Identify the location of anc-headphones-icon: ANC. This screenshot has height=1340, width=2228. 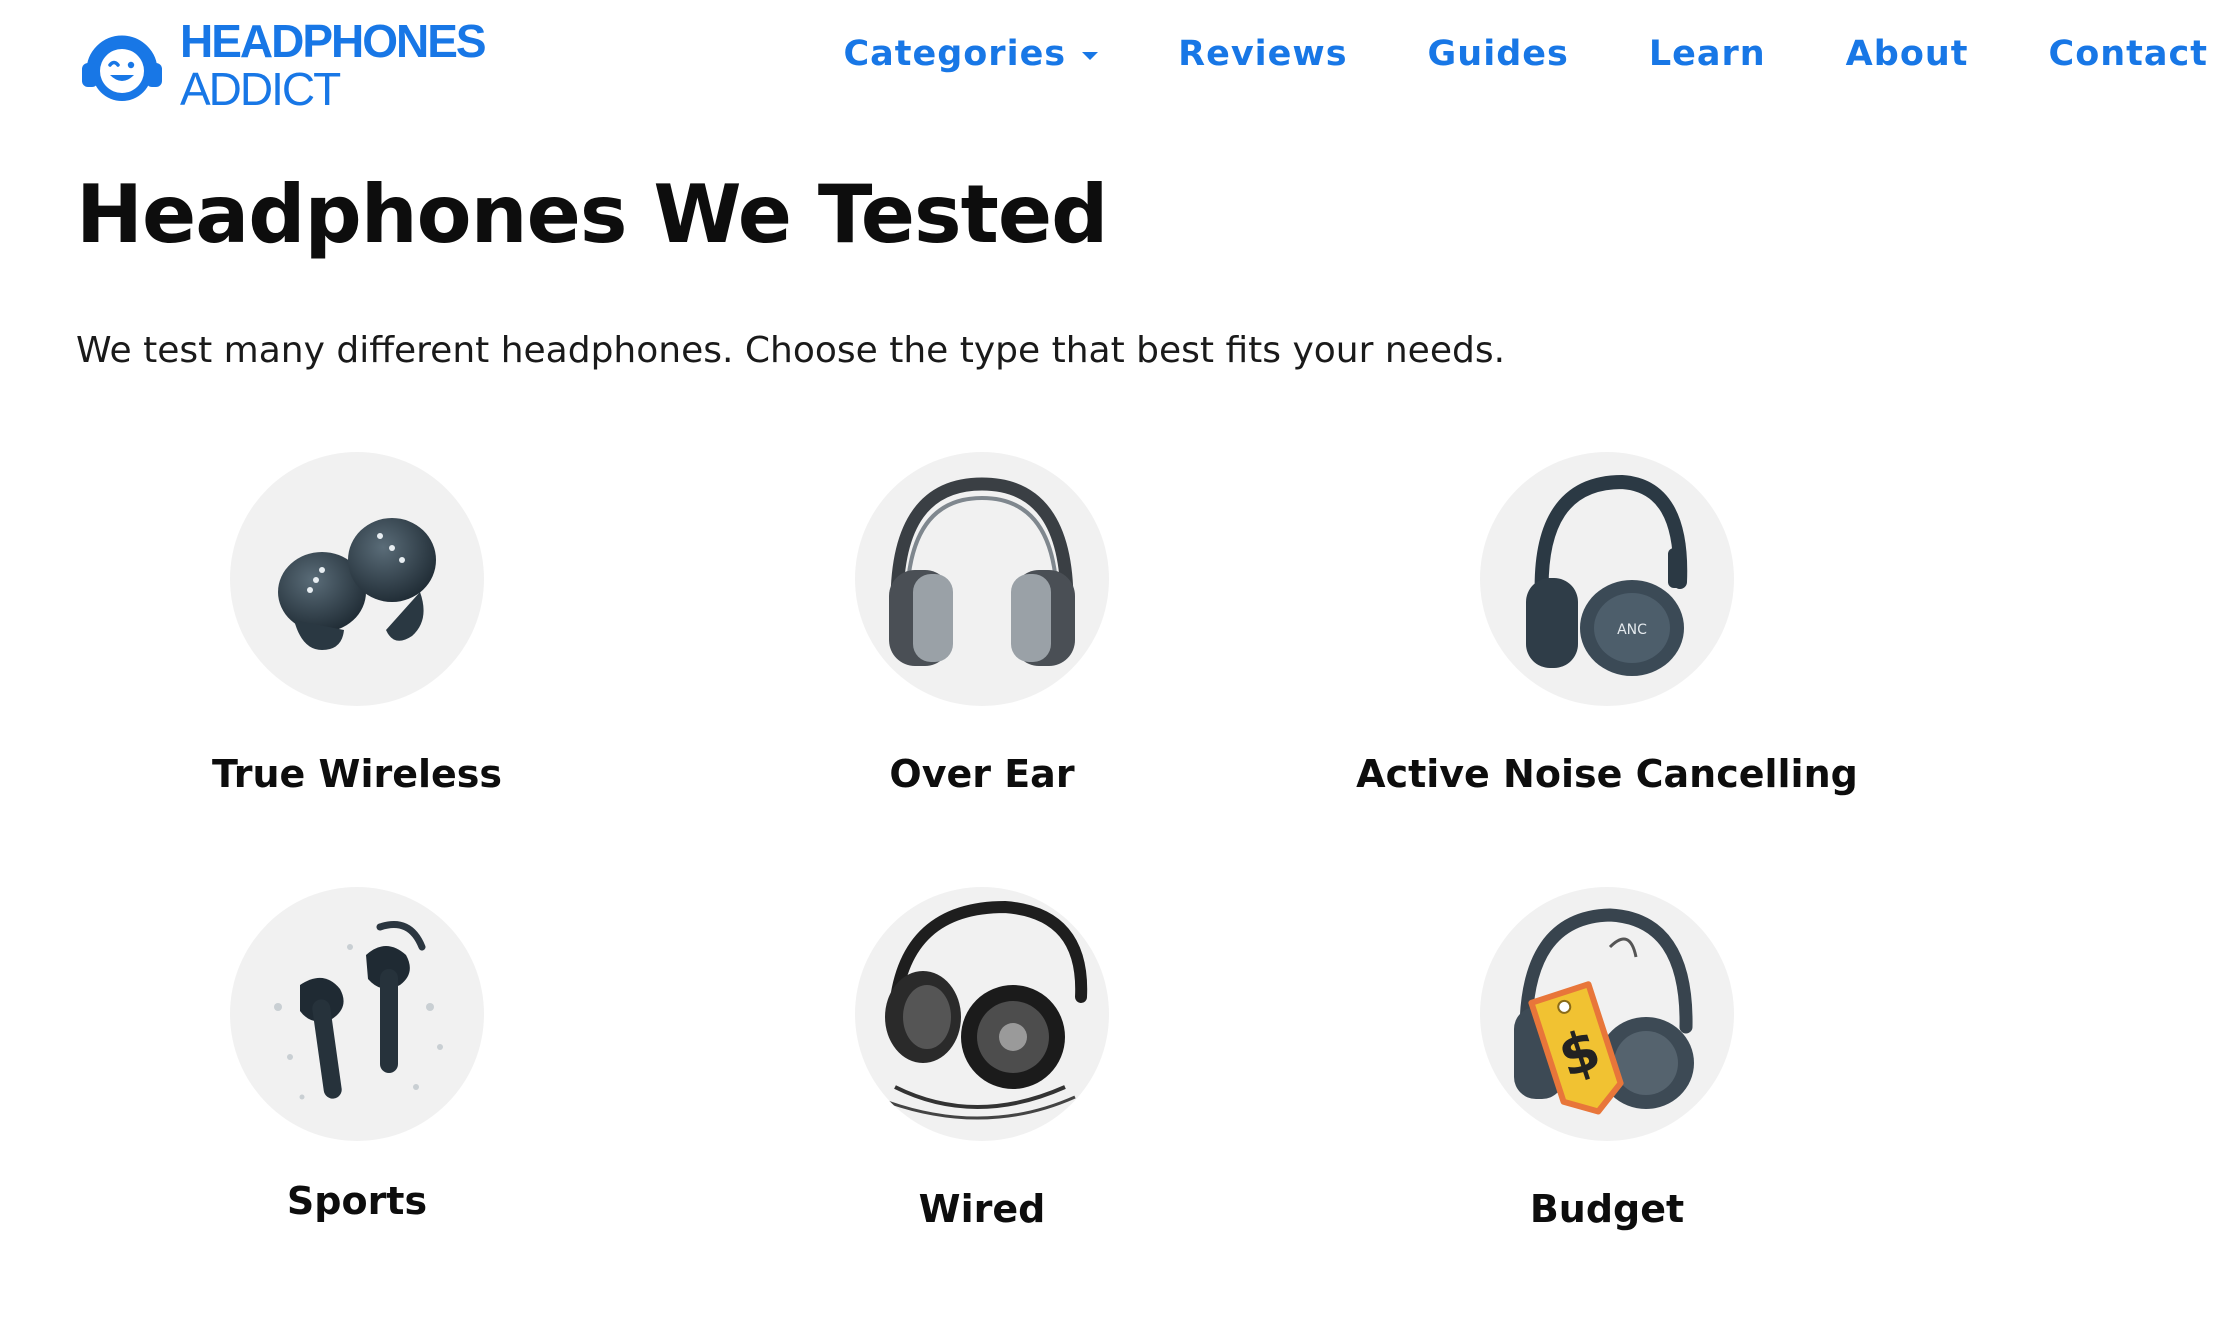
(1607, 575).